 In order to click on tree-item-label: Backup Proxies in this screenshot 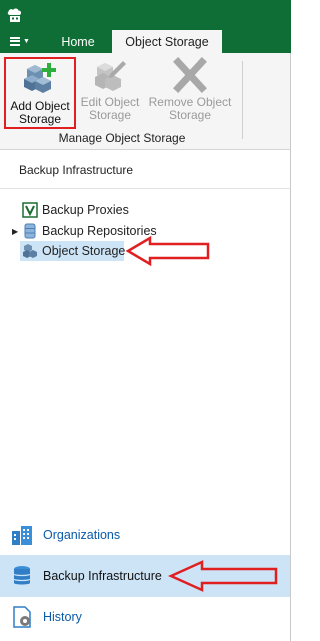, I will do `click(85, 210)`.